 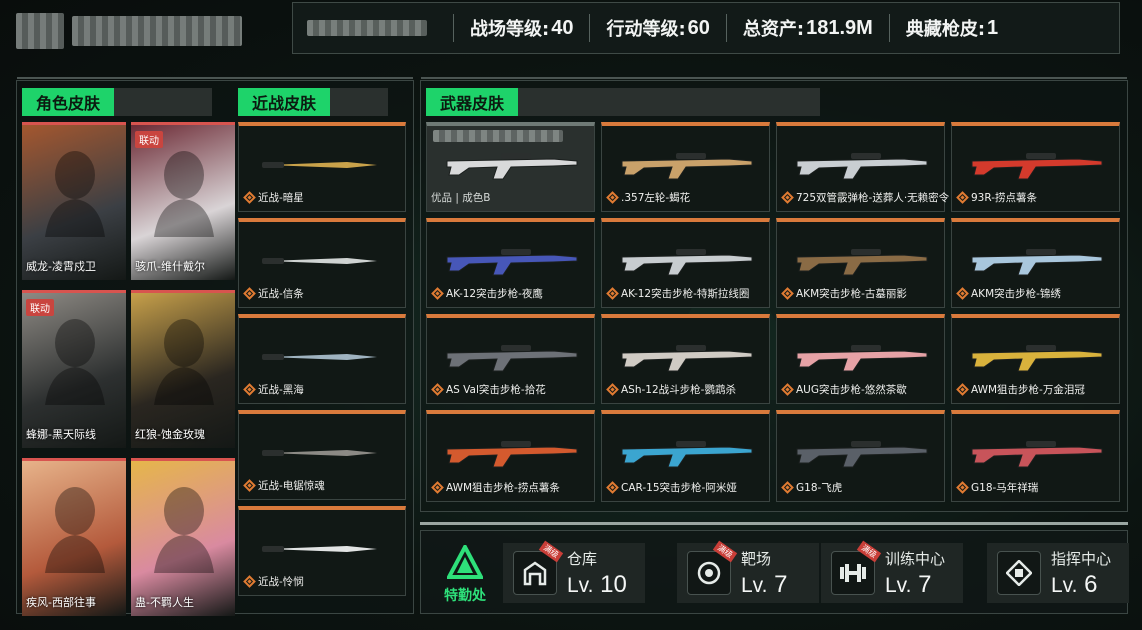 What do you see at coordinates (756, 558) in the screenshot?
I see `facility-name: 靶场` at bounding box center [756, 558].